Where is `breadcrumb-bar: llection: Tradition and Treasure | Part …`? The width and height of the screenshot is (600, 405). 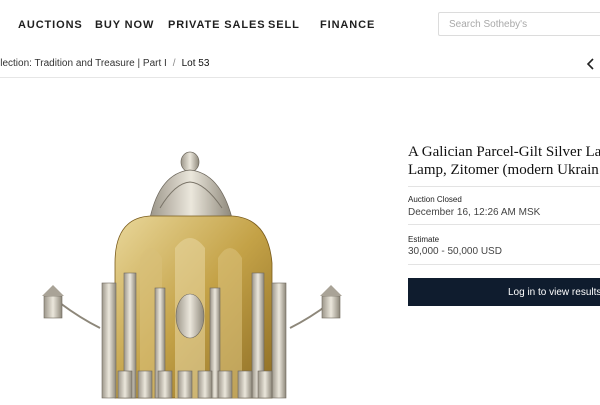
breadcrumb-bar: llection: Tradition and Treasure | Part … is located at coordinates (300, 64).